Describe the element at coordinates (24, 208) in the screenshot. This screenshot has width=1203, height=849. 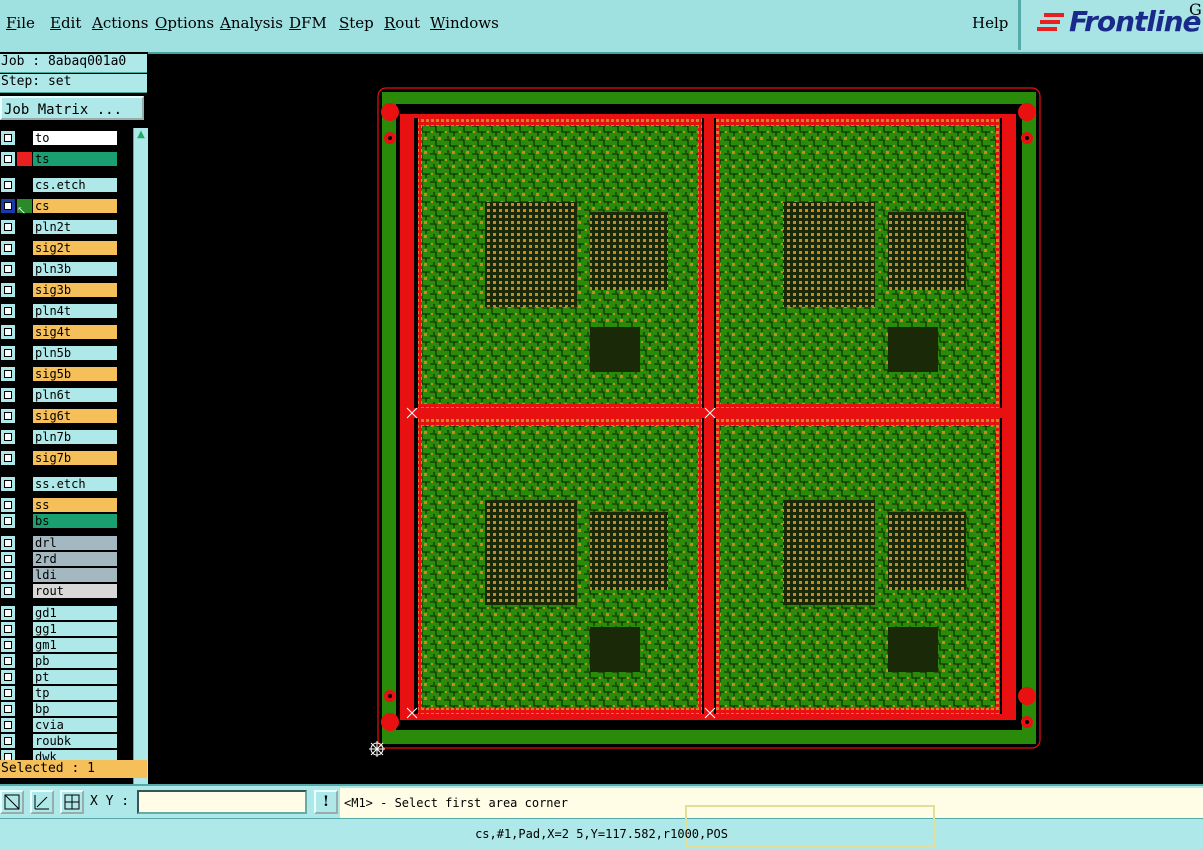
I see `layer-color-swatch: ↖` at that location.